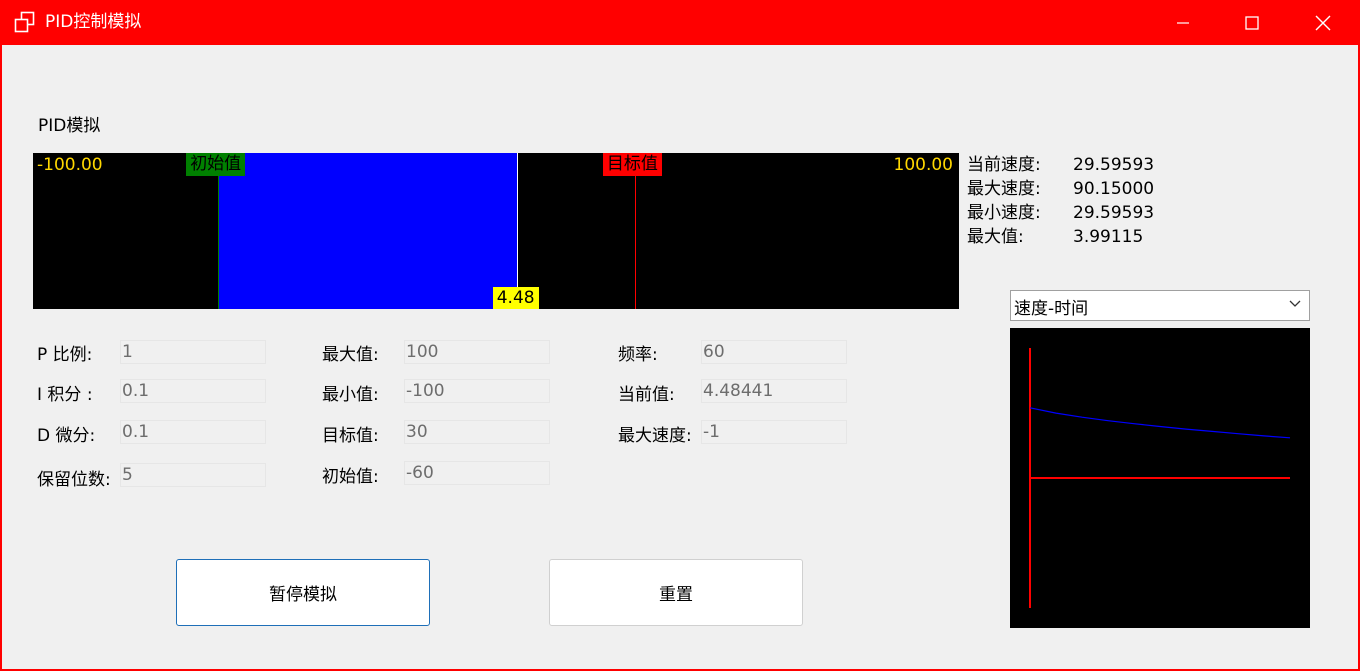 The height and width of the screenshot is (671, 1360). What do you see at coordinates (774, 352) in the screenshot?
I see `frequency-input` at bounding box center [774, 352].